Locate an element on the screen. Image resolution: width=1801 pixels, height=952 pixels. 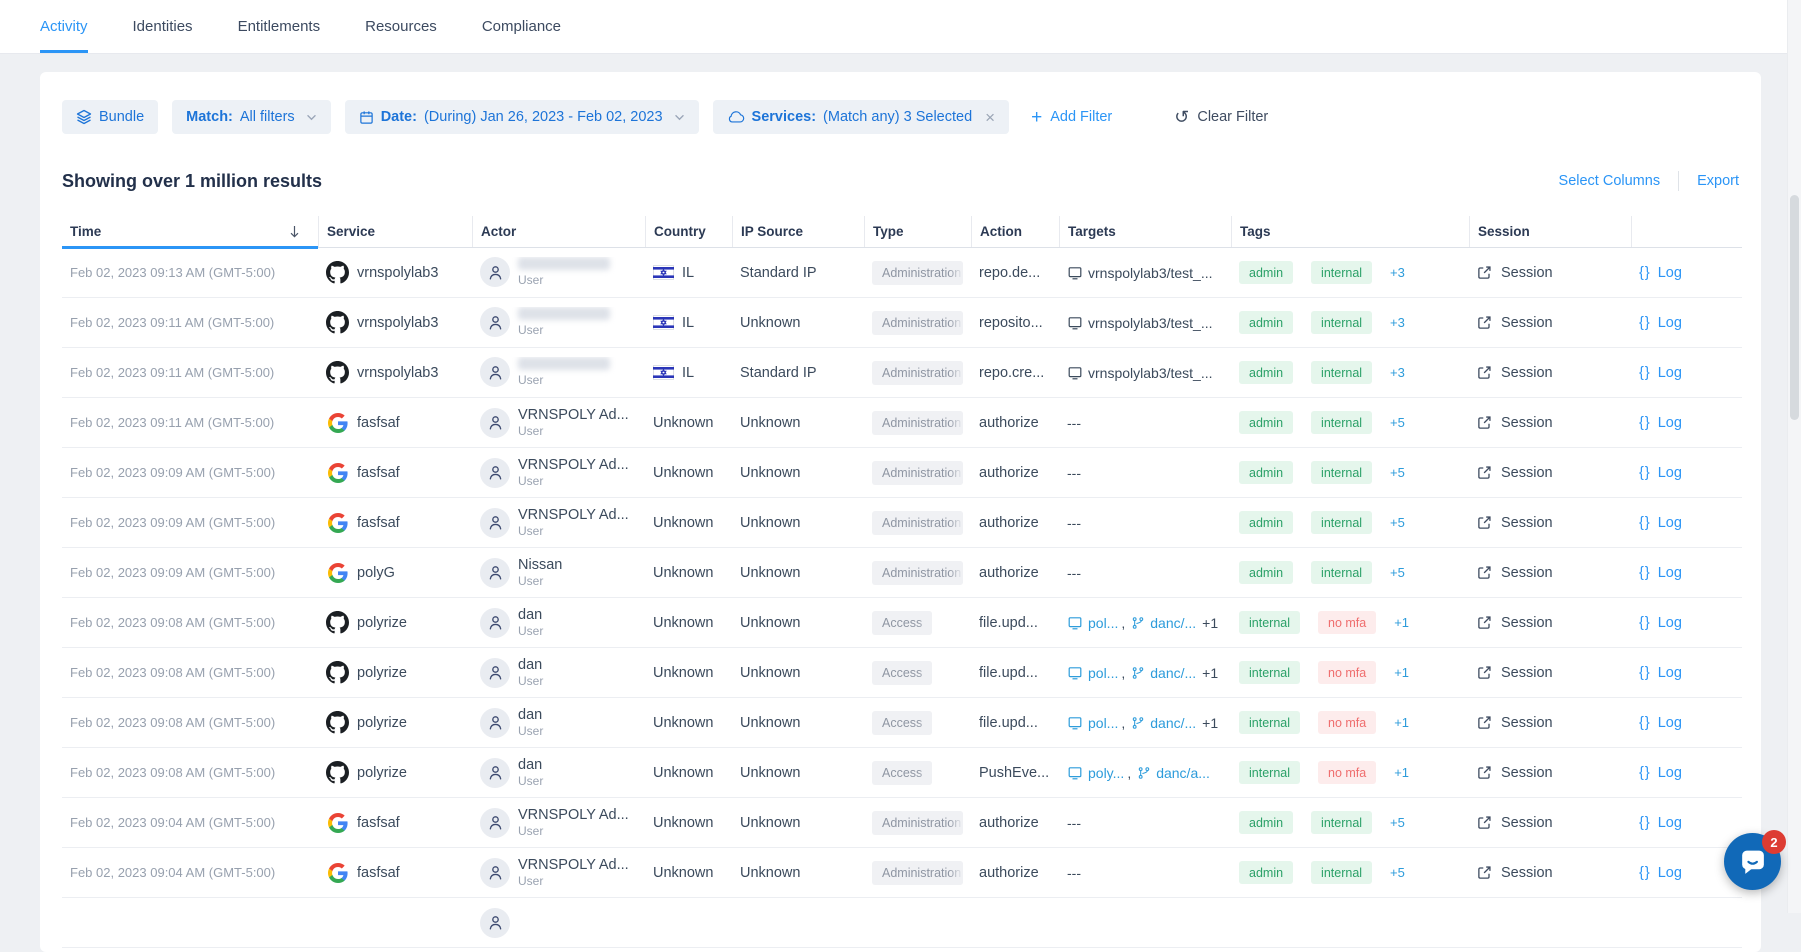
column-header-type: Type is located at coordinates (917, 231).